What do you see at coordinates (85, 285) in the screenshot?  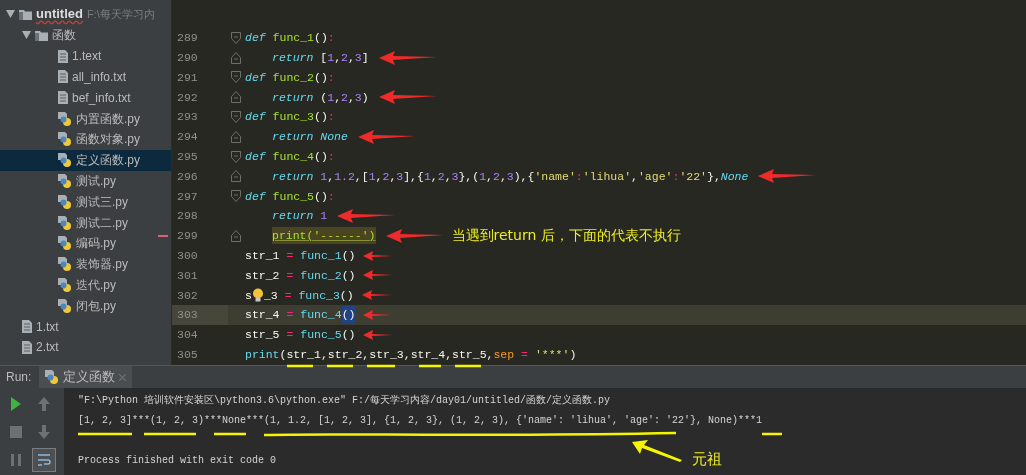 I see `tree-item: 迭代.py` at bounding box center [85, 285].